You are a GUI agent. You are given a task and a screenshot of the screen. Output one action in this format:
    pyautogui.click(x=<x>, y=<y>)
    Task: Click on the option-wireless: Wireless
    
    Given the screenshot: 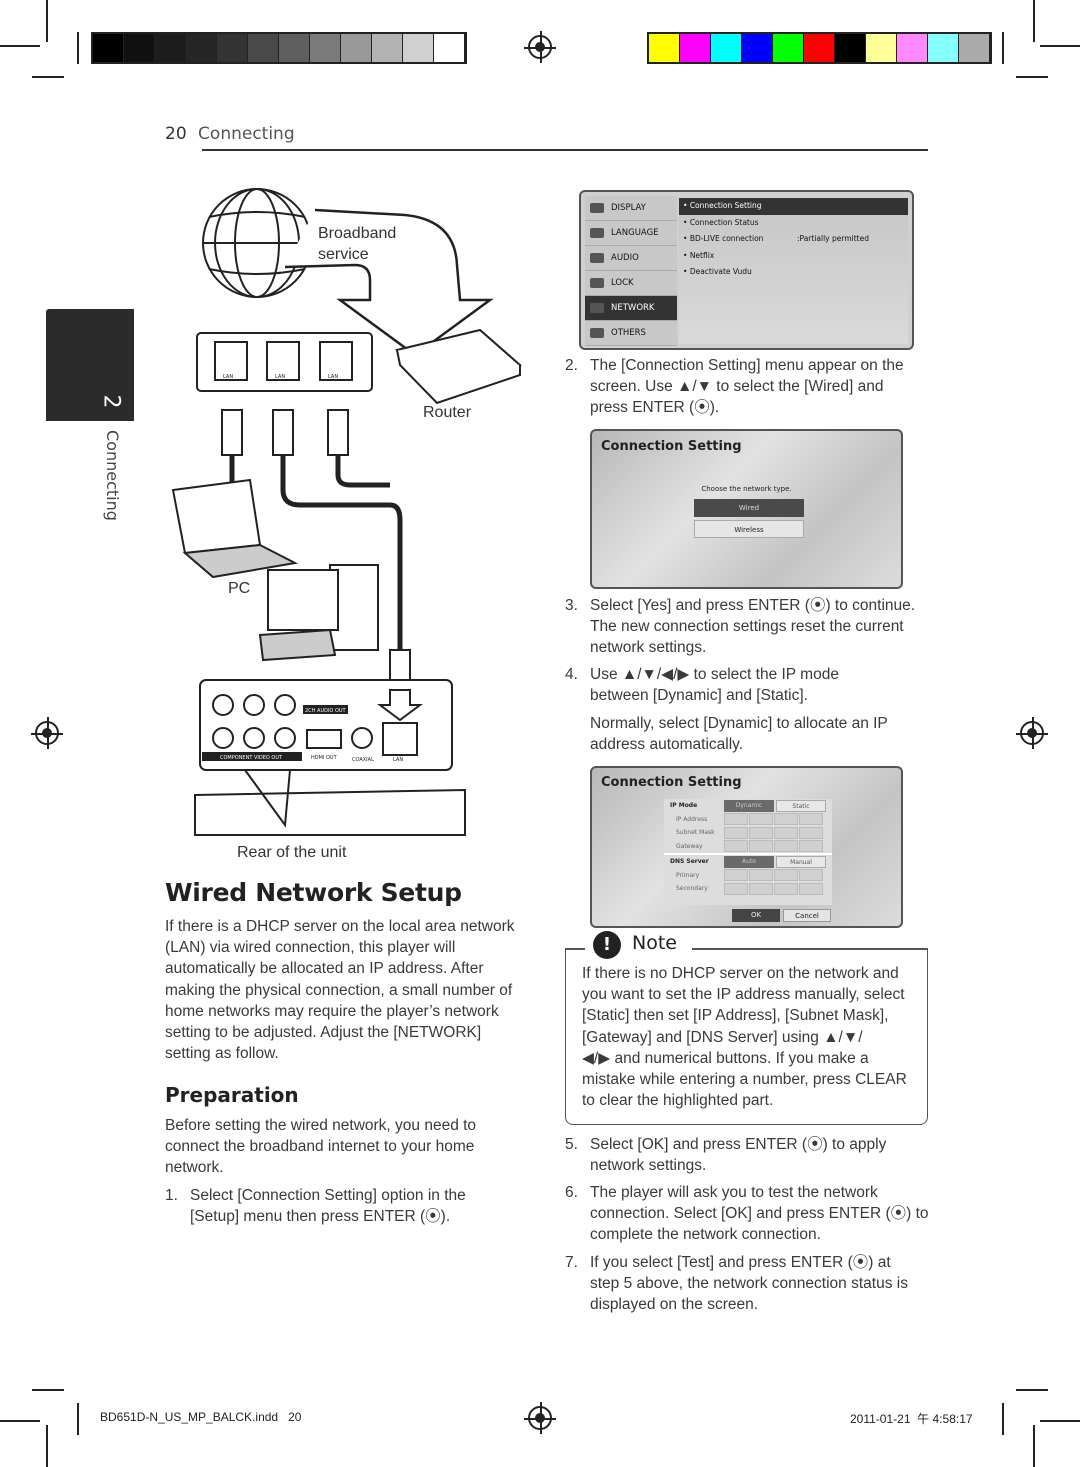 What is the action you would take?
    pyautogui.click(x=749, y=529)
    